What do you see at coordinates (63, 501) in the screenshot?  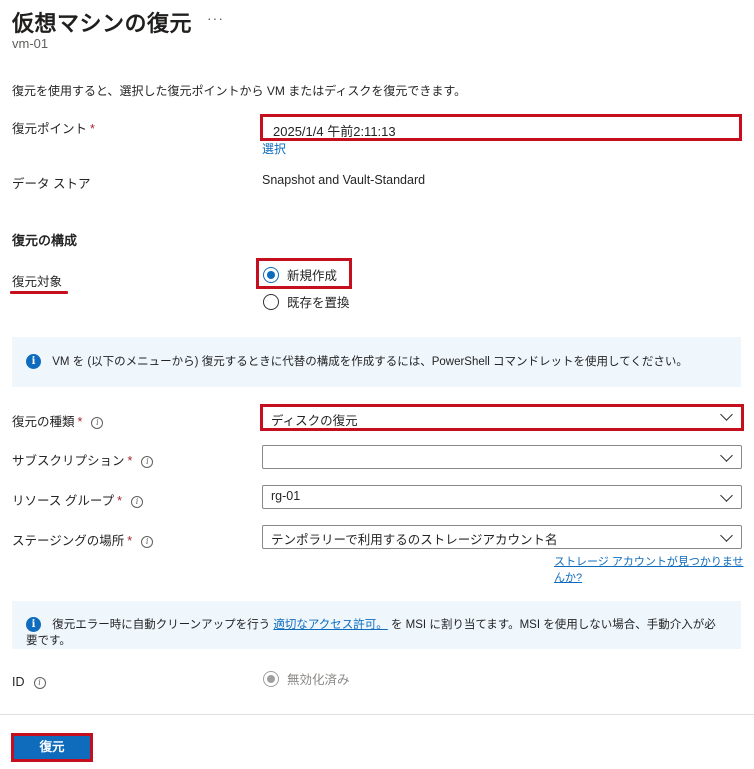 I see `resource-group-label-text: リソース グループ` at bounding box center [63, 501].